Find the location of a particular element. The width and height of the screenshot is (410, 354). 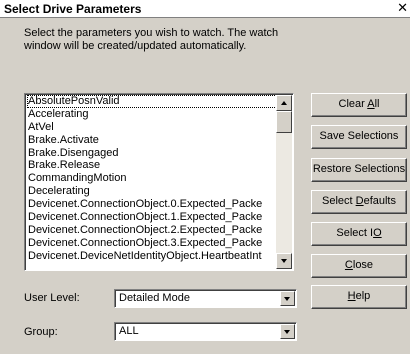

user-level-dropdown-button is located at coordinates (287, 298).